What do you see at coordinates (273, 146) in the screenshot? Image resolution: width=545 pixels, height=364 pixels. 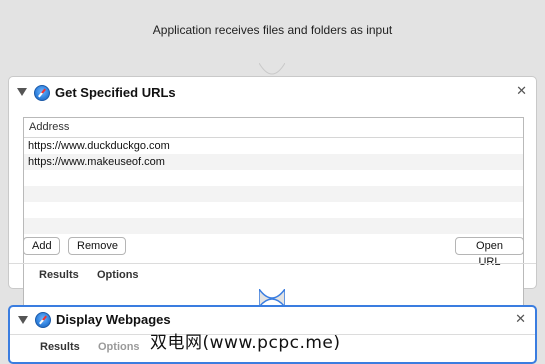 I see `table-row: https://www.duckduckgo.com` at bounding box center [273, 146].